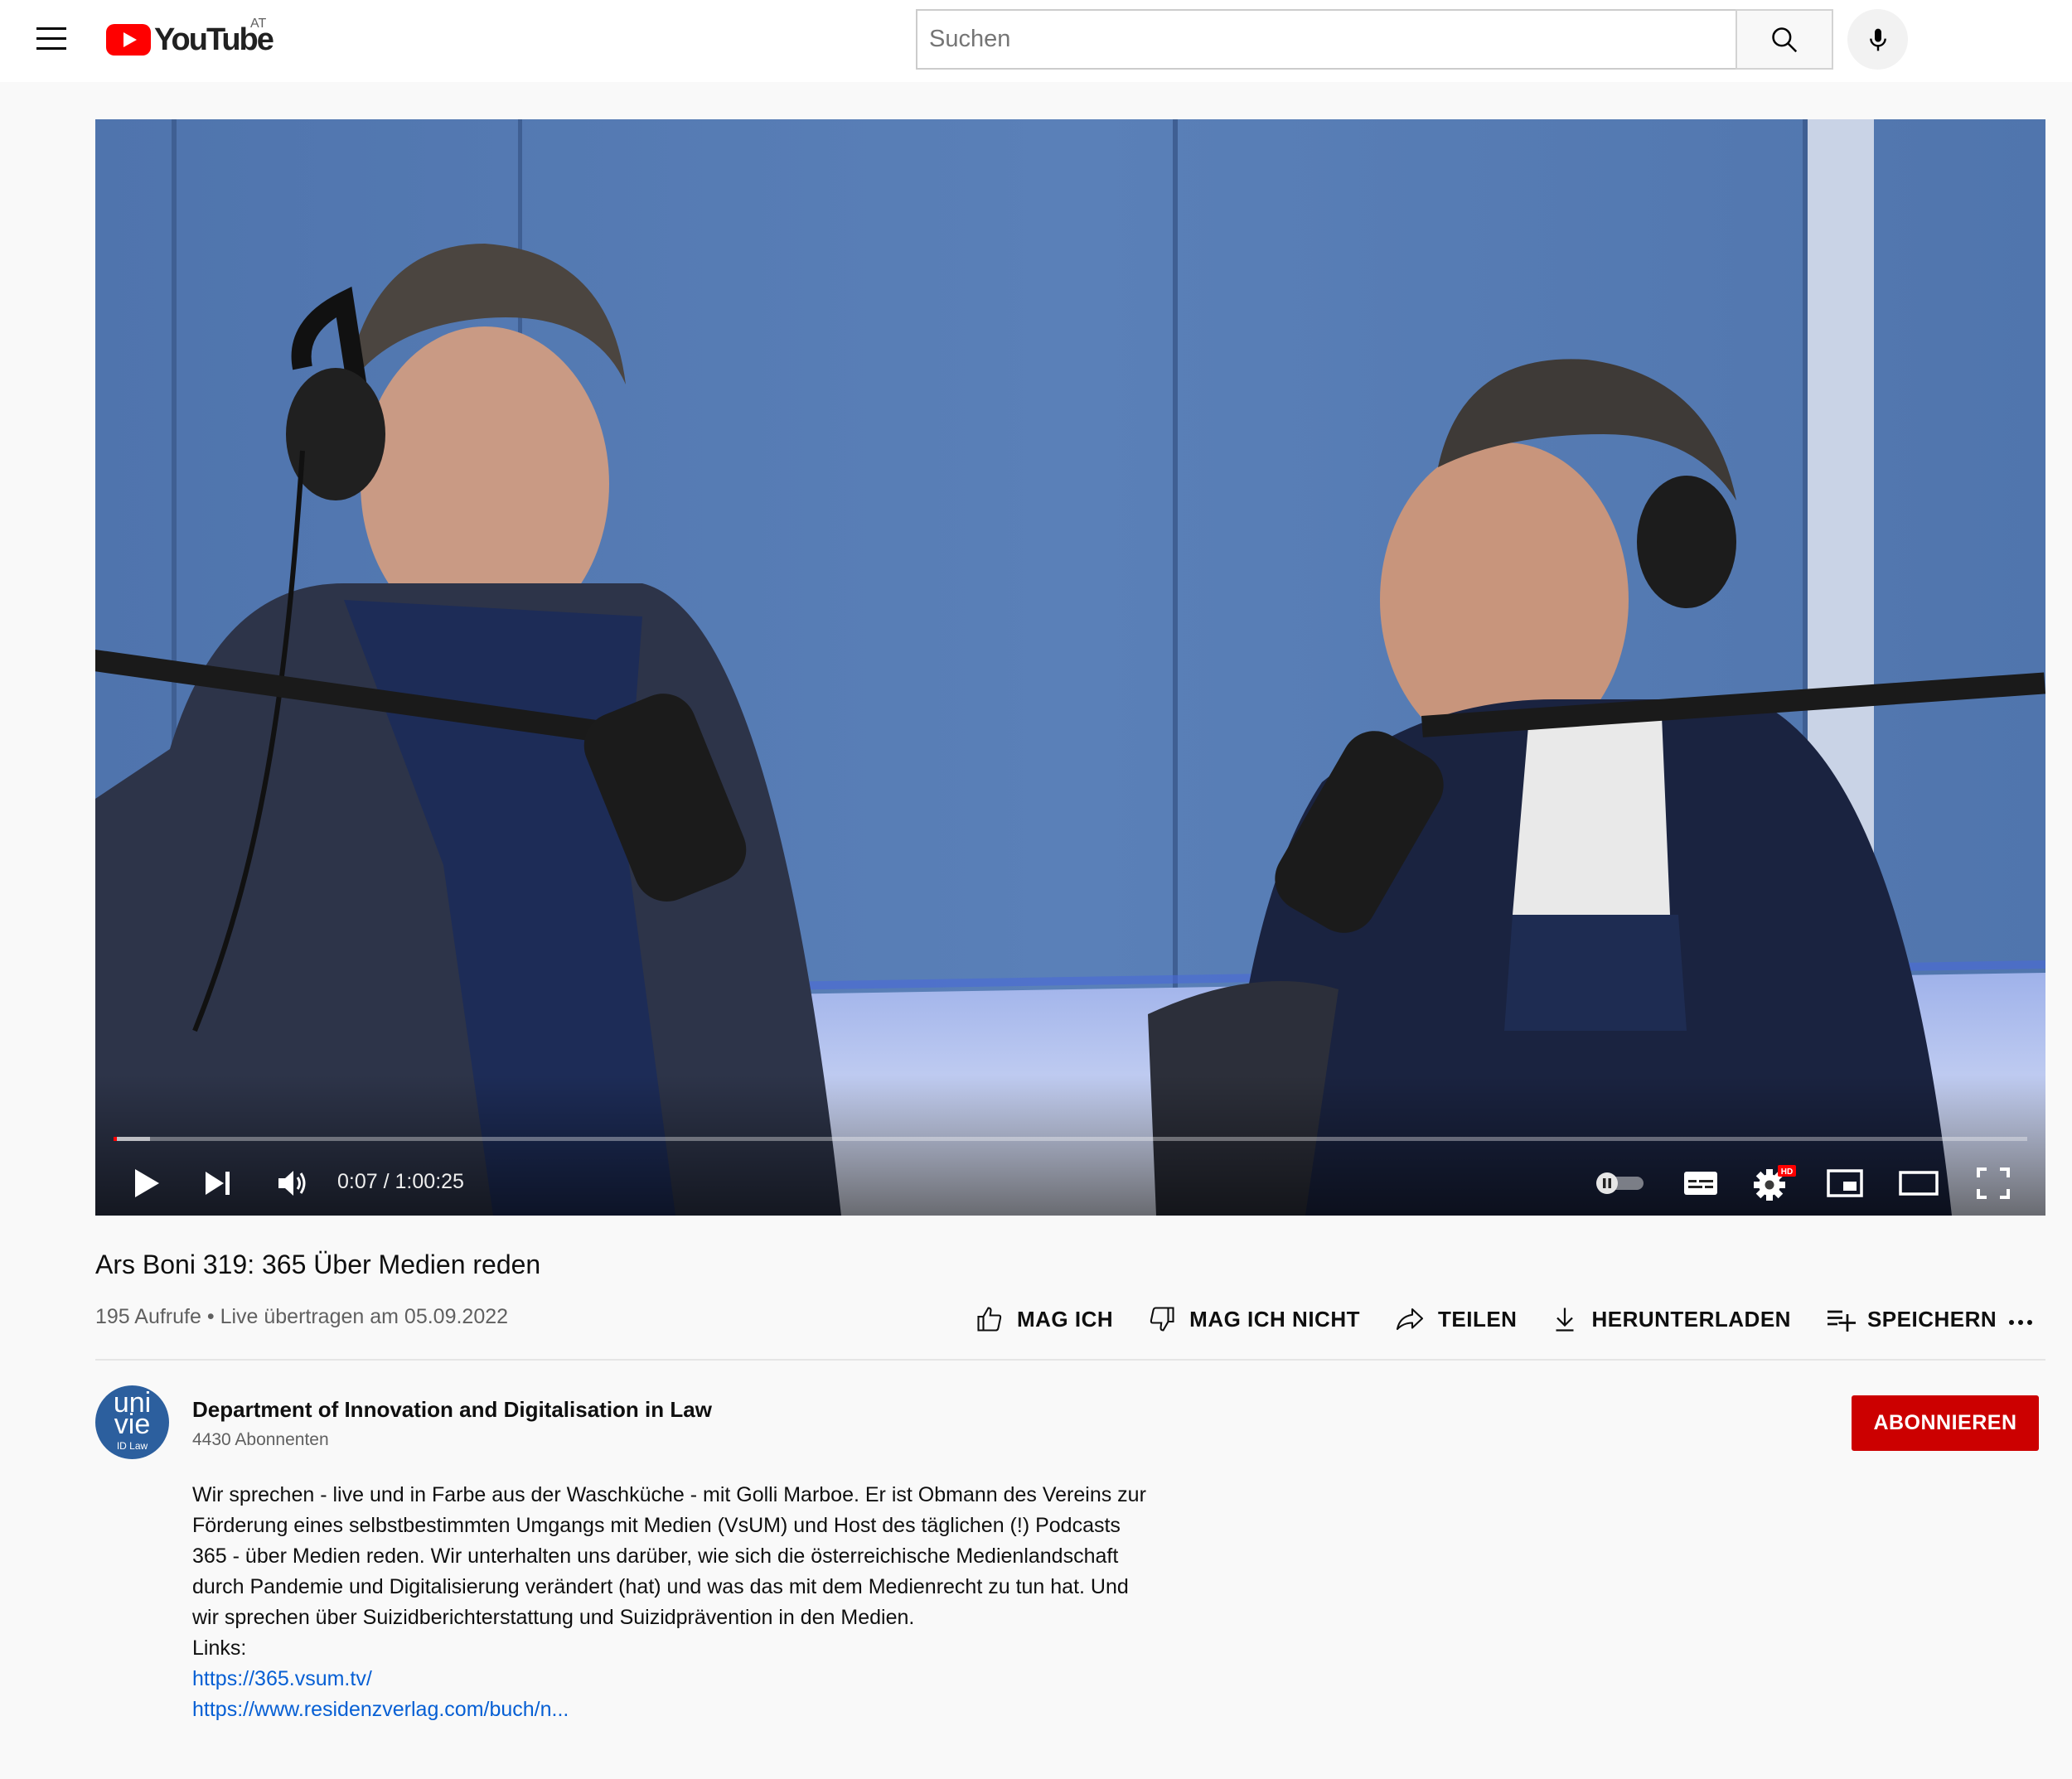  What do you see at coordinates (260, 1439) in the screenshot?
I see `subscriber-count: 4430 Abonnenten` at bounding box center [260, 1439].